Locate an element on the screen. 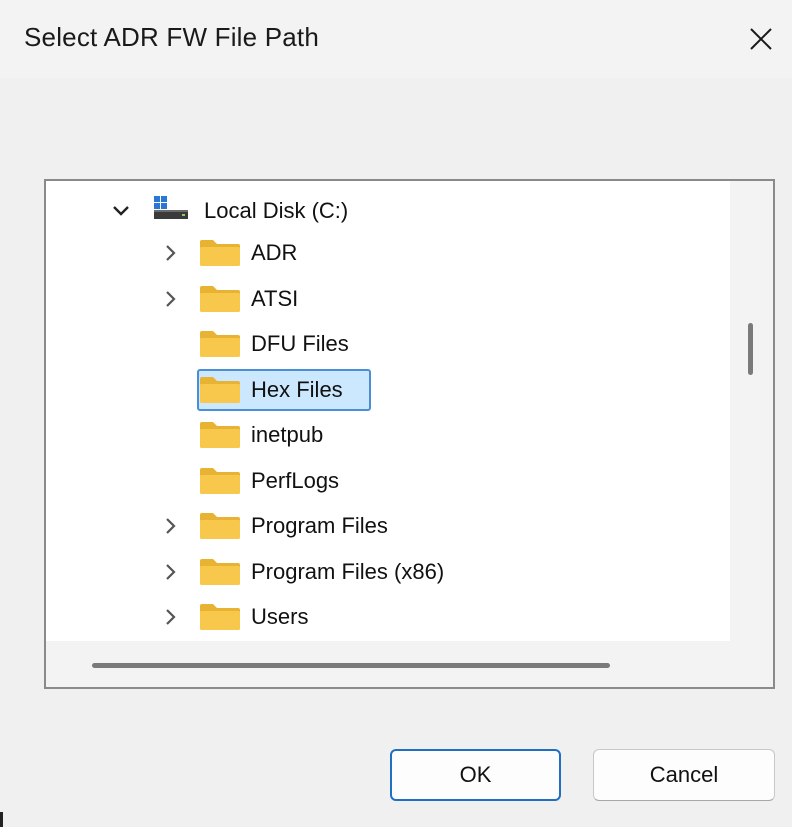 This screenshot has width=792, height=827. tree-item: DFU Files is located at coordinates (388, 344).